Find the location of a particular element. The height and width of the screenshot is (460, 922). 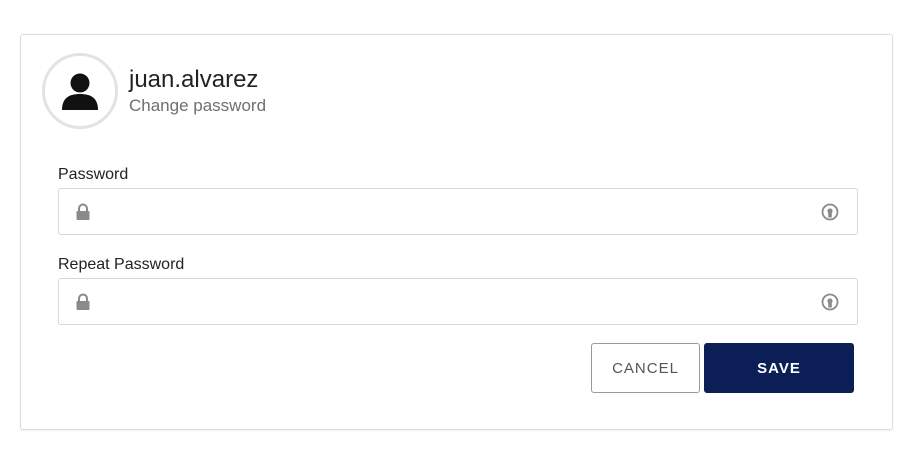

repeat-password-field is located at coordinates (458, 302).